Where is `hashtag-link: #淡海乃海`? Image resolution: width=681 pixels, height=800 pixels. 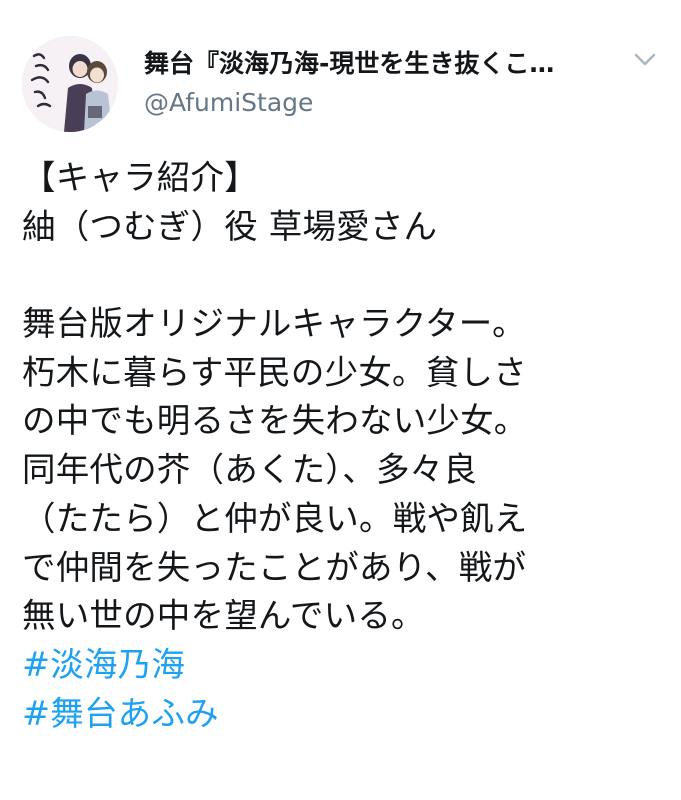 hashtag-link: #淡海乃海 is located at coordinates (347, 665).